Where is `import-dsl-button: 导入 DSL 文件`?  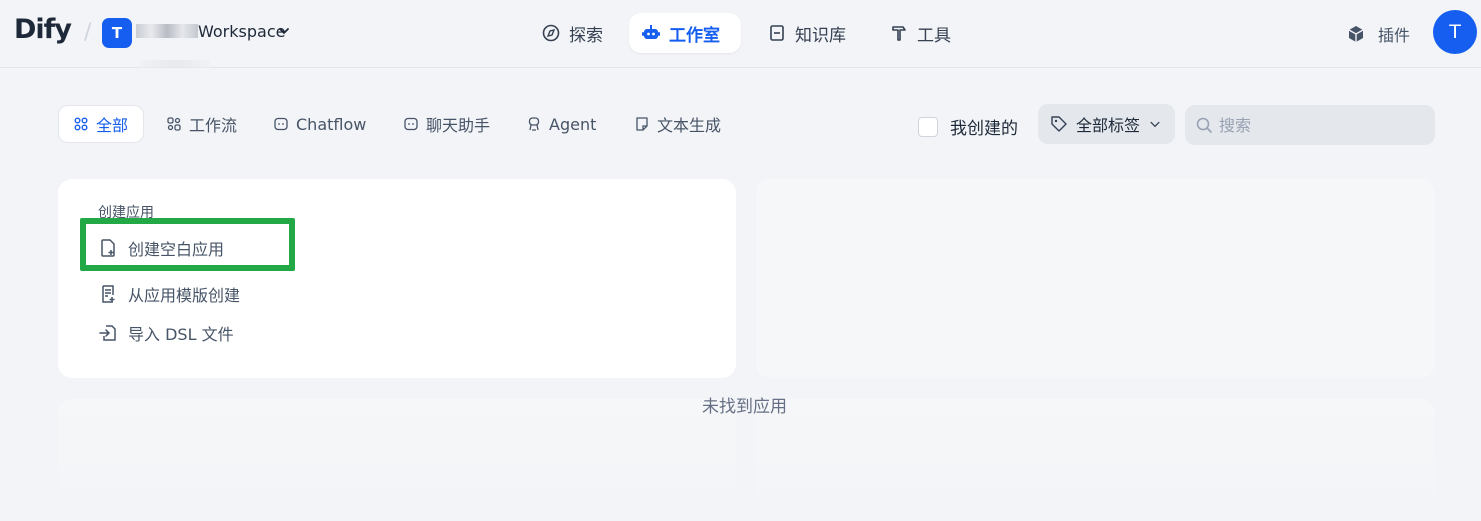
import-dsl-button: 导入 DSL 文件 is located at coordinates (166, 333).